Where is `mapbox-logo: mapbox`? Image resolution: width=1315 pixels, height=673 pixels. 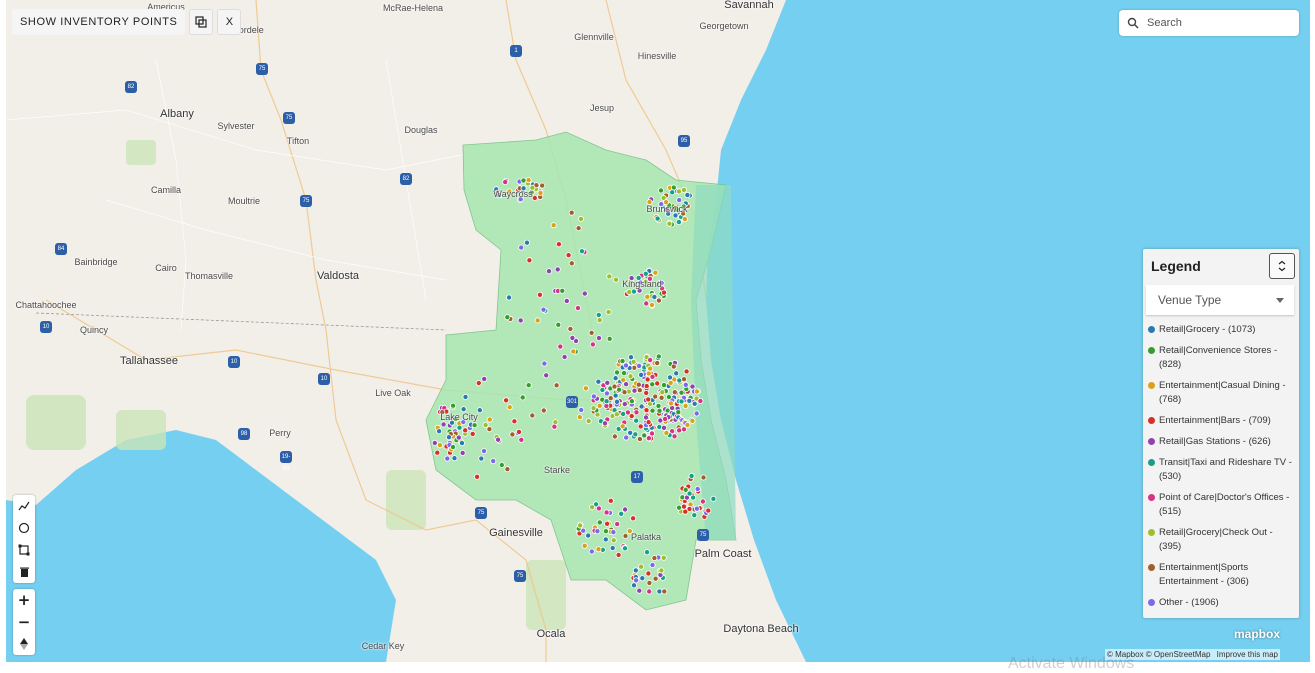
mapbox-logo: mapbox is located at coordinates (1257, 634).